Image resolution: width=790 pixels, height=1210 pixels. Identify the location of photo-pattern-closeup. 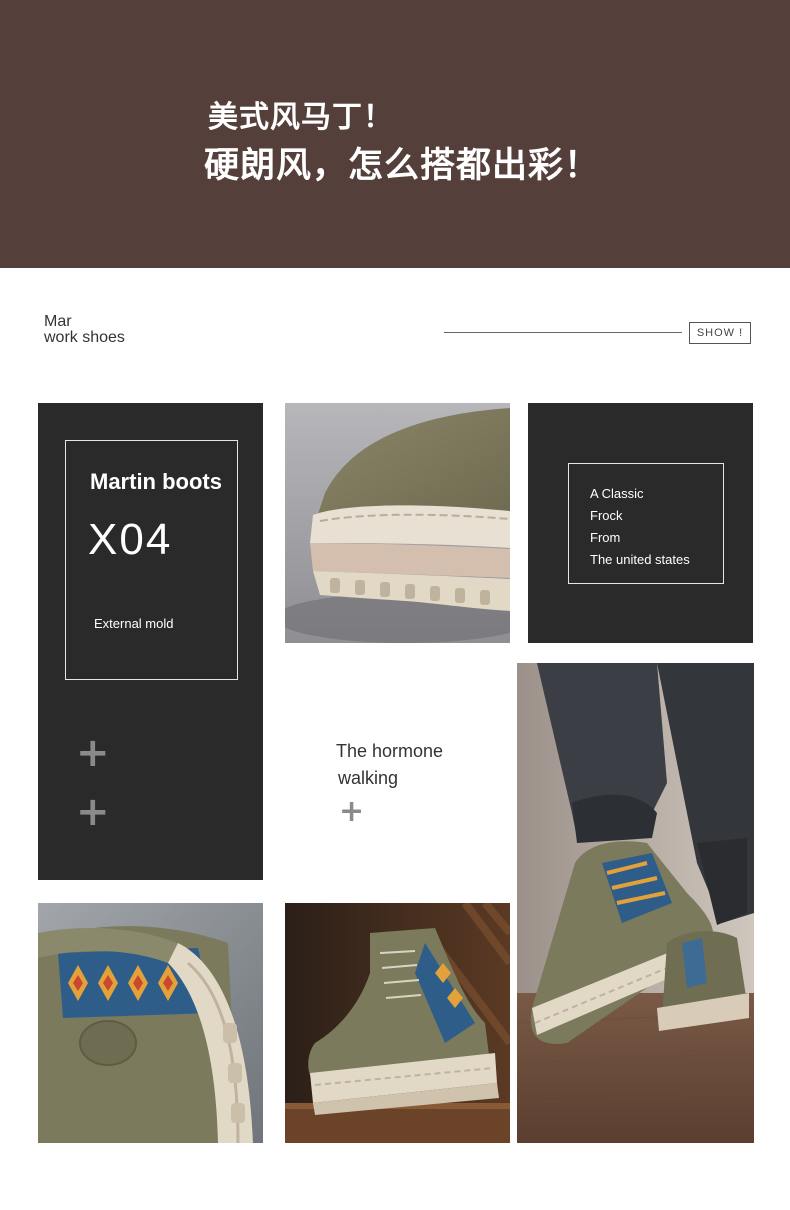
(150, 1023).